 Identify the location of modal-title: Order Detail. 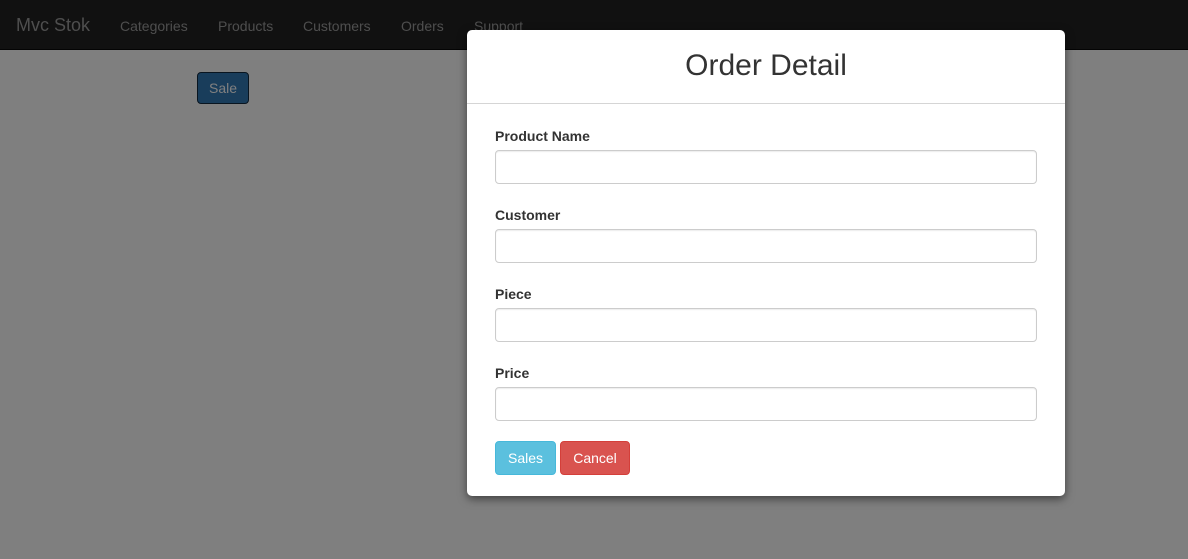
(766, 65).